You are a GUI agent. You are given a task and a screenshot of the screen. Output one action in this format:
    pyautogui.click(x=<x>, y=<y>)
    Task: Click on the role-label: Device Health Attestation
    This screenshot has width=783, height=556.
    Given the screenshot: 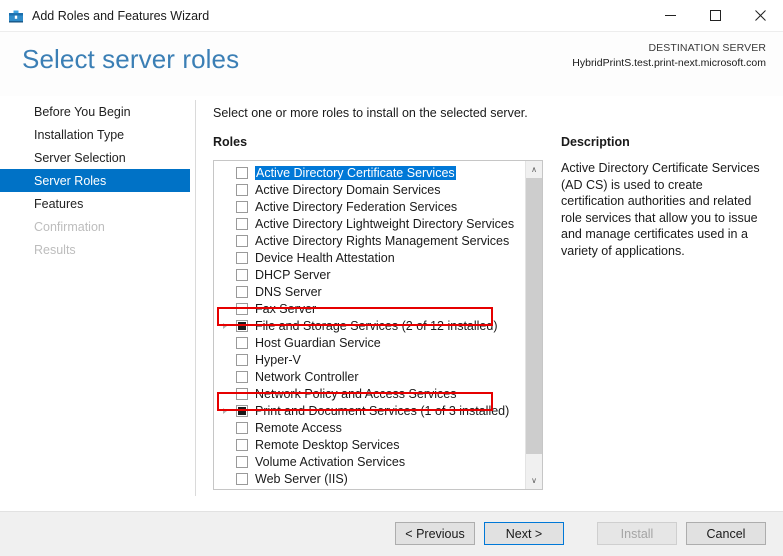 What is the action you would take?
    pyautogui.click(x=325, y=257)
    